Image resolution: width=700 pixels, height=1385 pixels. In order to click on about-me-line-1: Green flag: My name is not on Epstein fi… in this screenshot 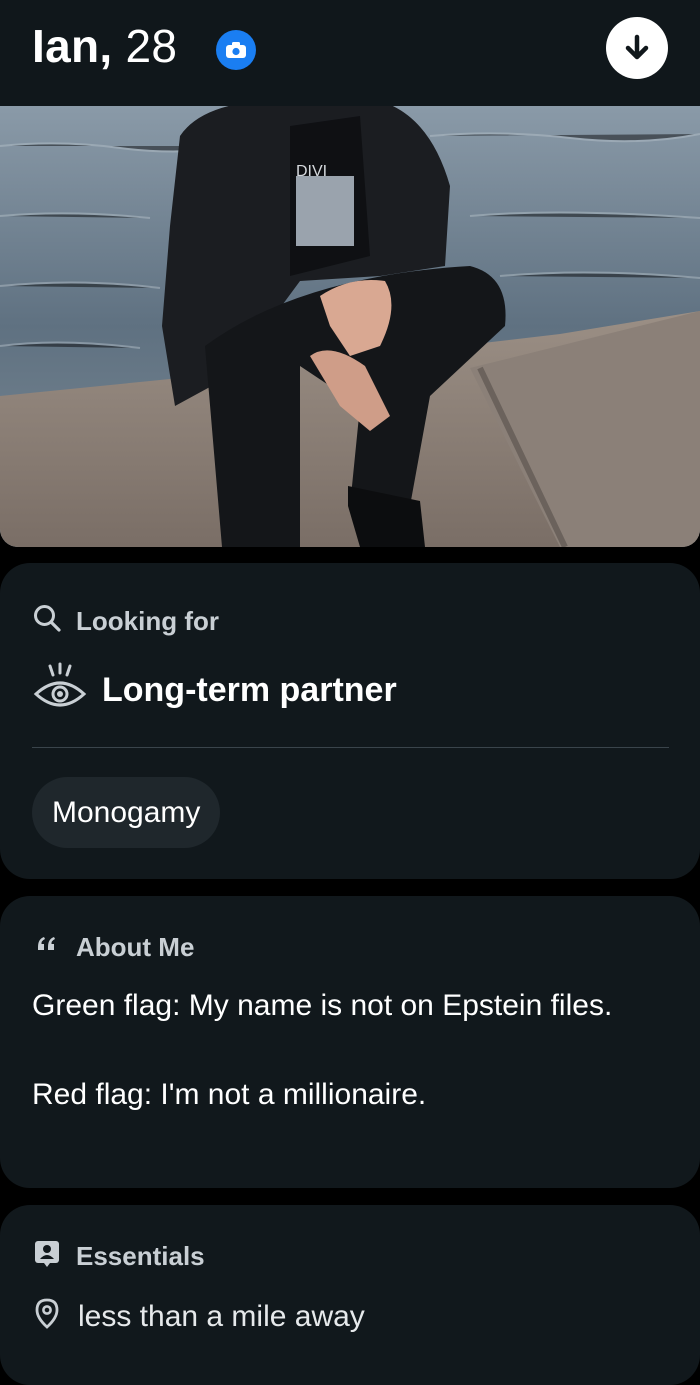, I will do `click(322, 1005)`.